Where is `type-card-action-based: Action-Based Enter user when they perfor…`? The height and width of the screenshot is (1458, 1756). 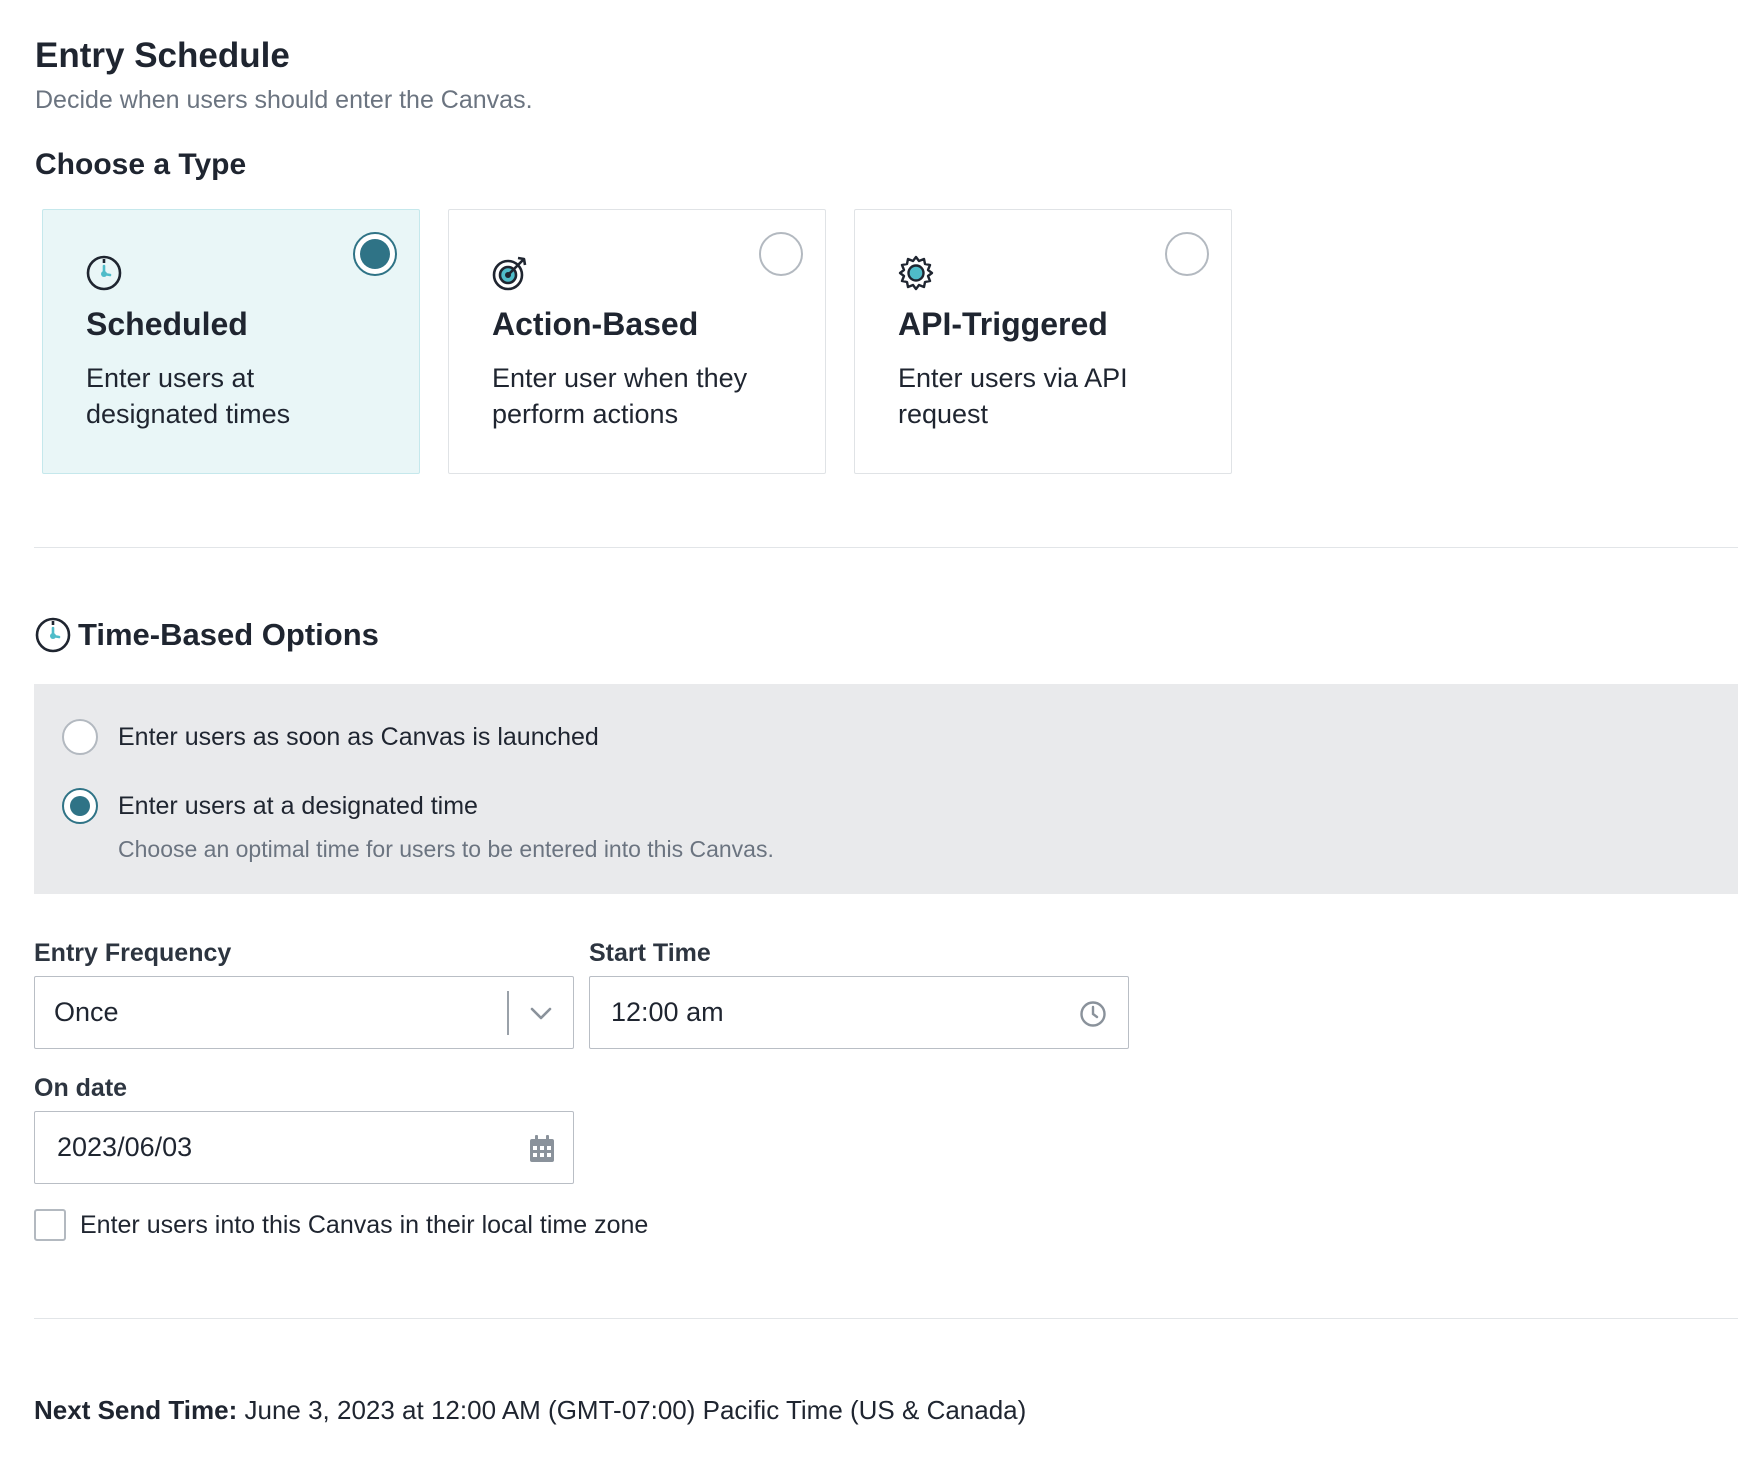
type-card-action-based: Action-Based Enter user when they perfor… is located at coordinates (637, 341).